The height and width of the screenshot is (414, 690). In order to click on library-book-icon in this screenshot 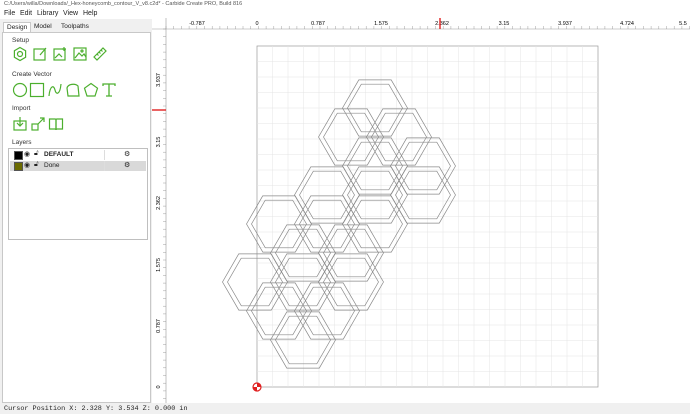, I will do `click(56, 124)`.